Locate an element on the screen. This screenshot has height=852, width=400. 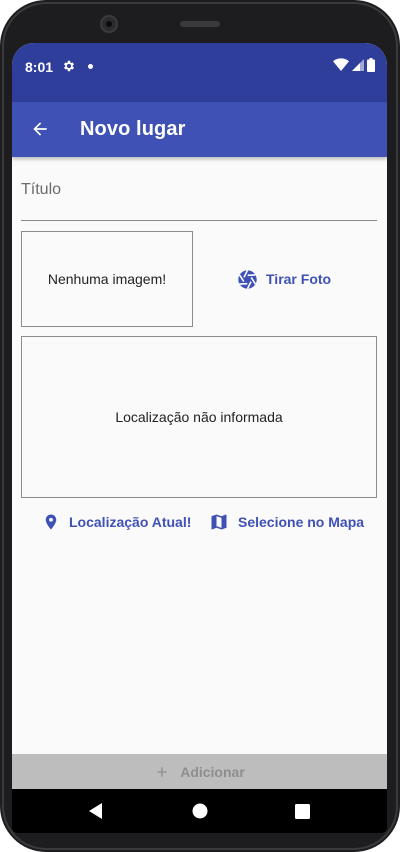
take-photo-button: Tirar Foto is located at coordinates (284, 279).